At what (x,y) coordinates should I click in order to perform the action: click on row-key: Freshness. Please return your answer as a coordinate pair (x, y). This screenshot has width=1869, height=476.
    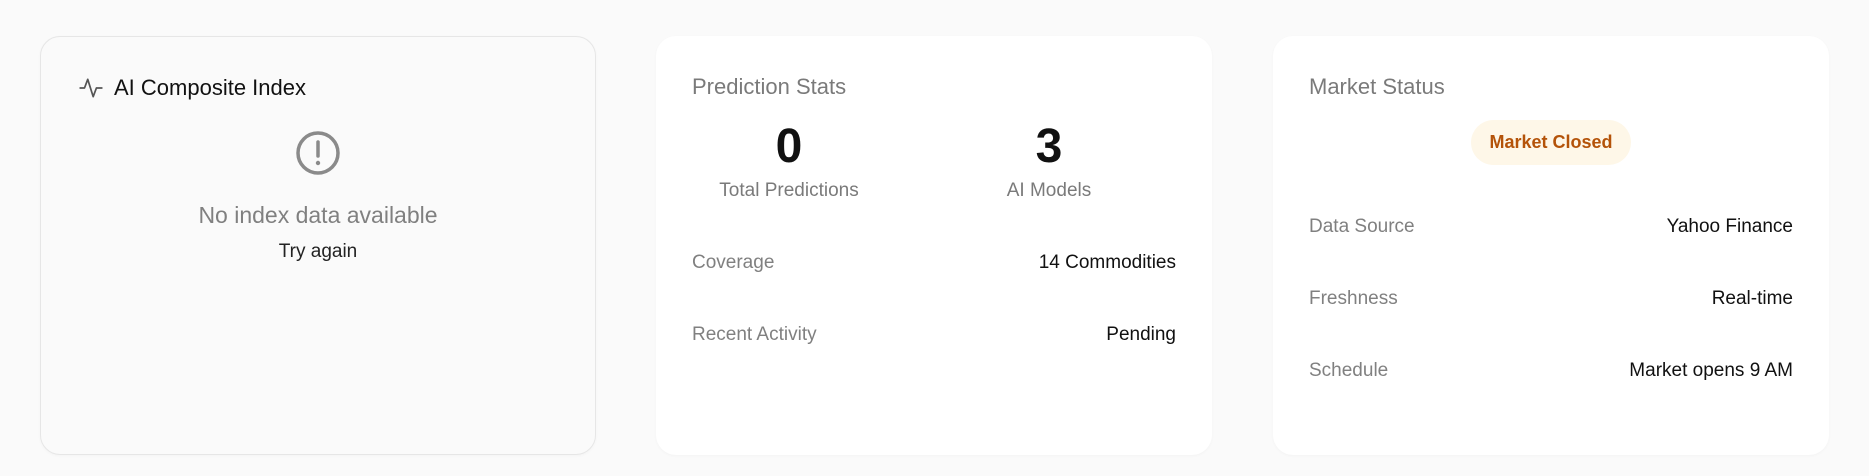
    Looking at the image, I should click on (1353, 298).